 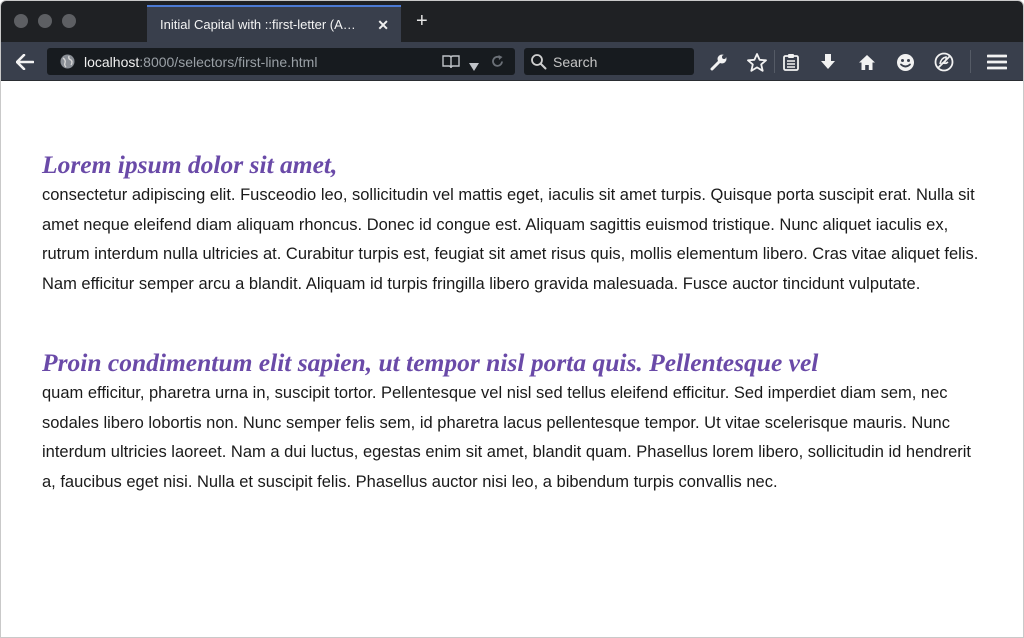 I want to click on clipboard-icon, so click(x=791, y=62).